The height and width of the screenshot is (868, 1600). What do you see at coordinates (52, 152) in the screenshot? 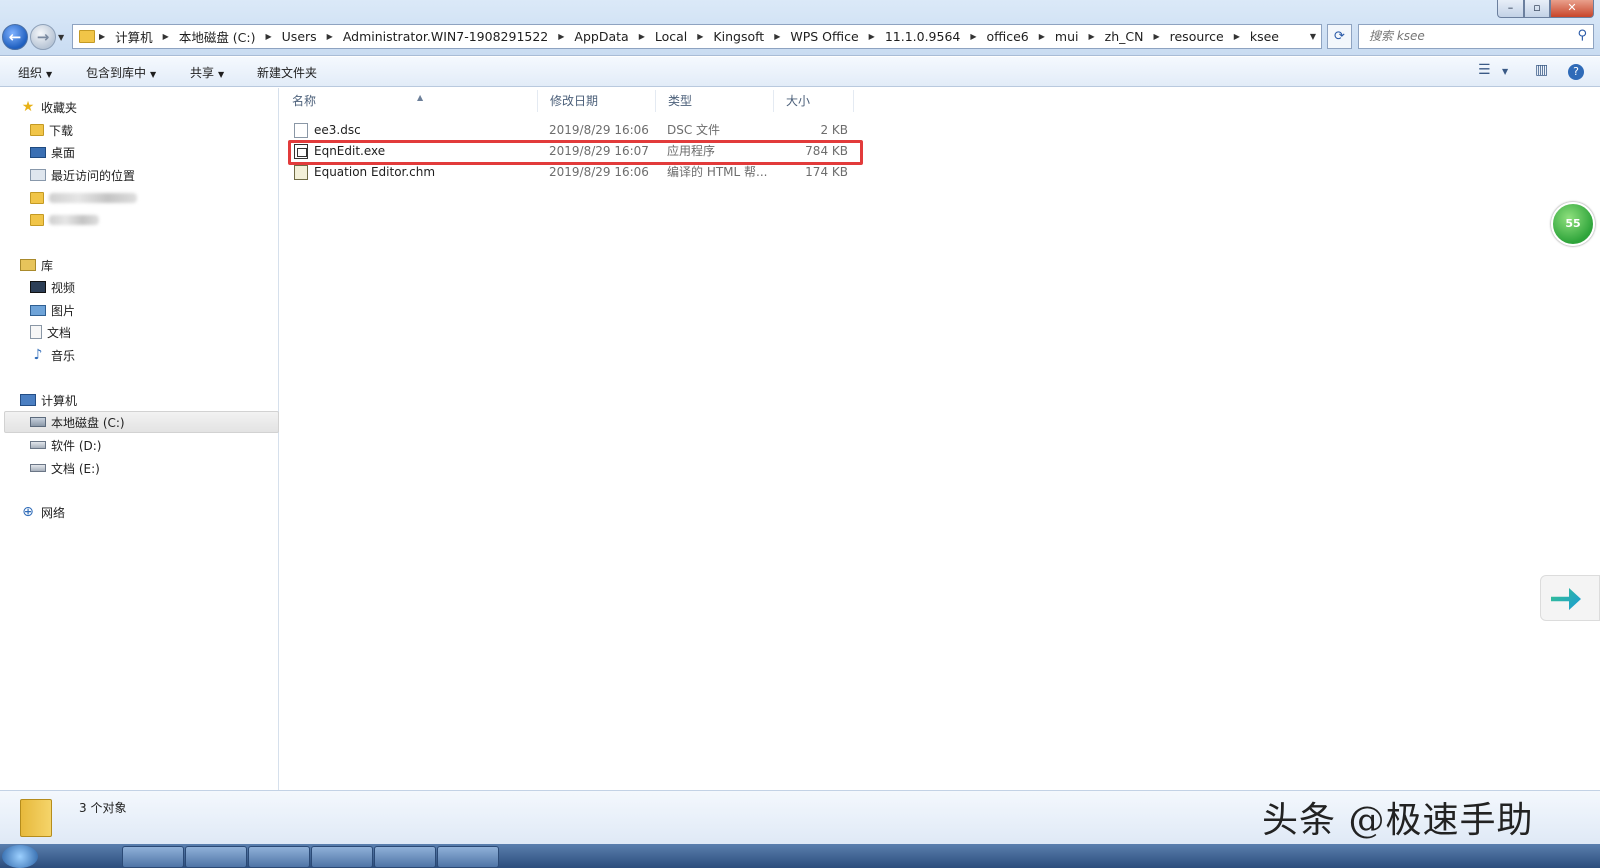
I see `sidebar-item-desktop: 桌面` at bounding box center [52, 152].